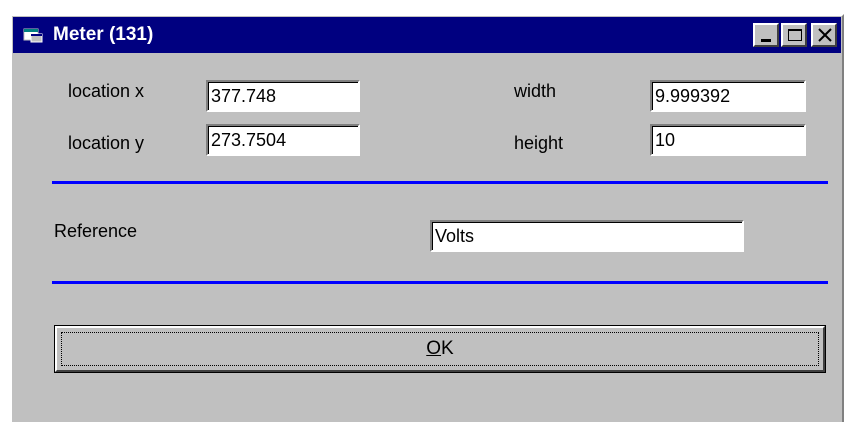 The height and width of the screenshot is (422, 863). I want to click on reference-label: Reference, so click(96, 231).